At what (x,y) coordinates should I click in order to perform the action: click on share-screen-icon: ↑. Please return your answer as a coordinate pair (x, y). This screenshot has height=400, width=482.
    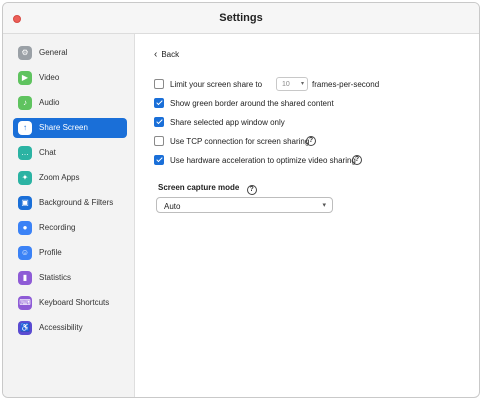
    Looking at the image, I should click on (25, 128).